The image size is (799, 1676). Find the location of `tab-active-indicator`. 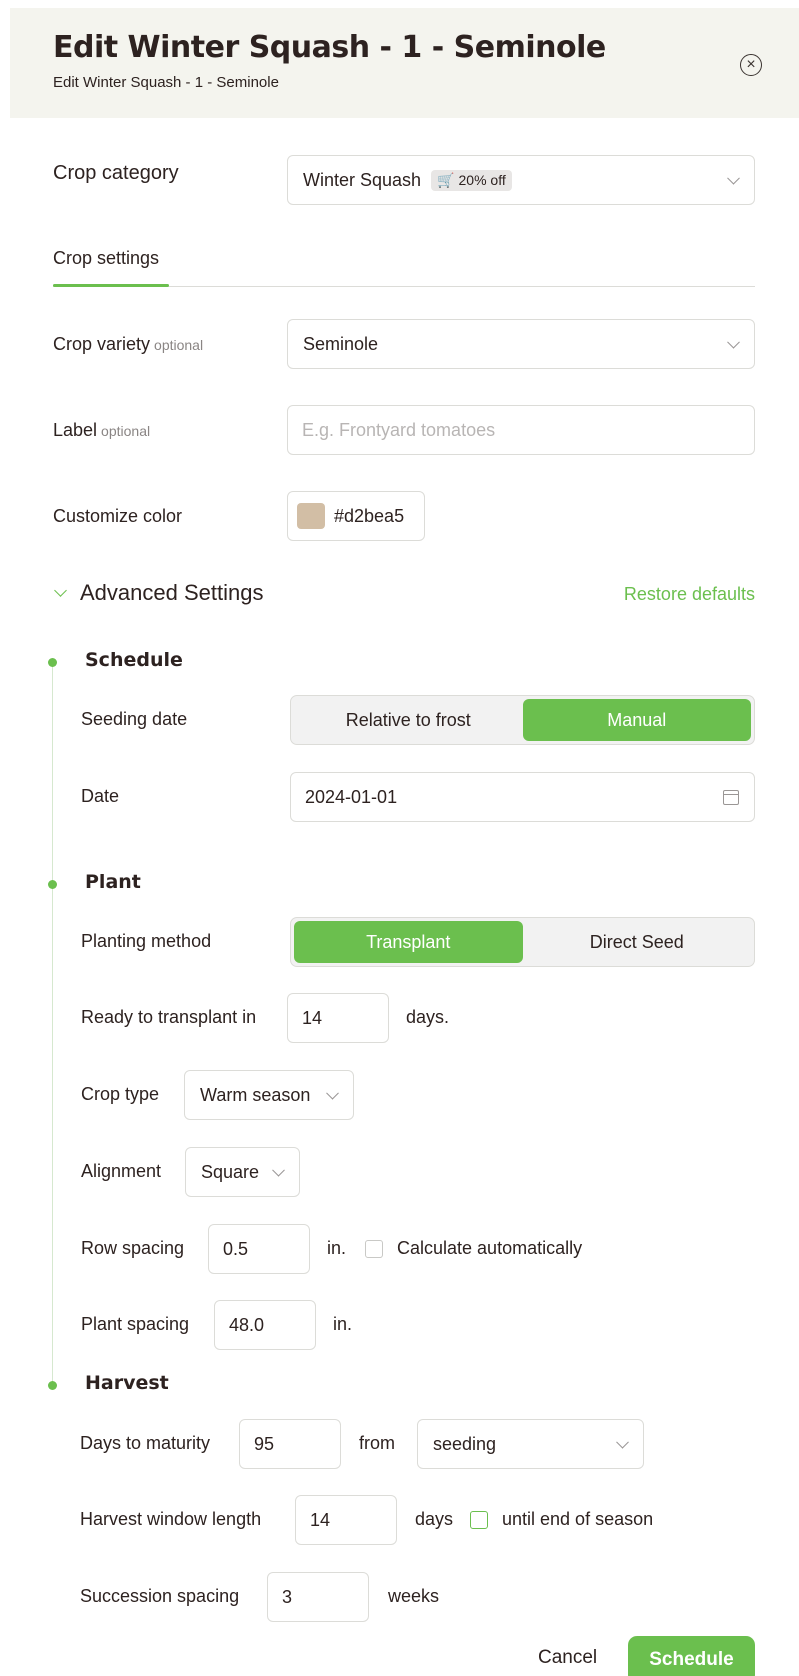

tab-active-indicator is located at coordinates (111, 285).